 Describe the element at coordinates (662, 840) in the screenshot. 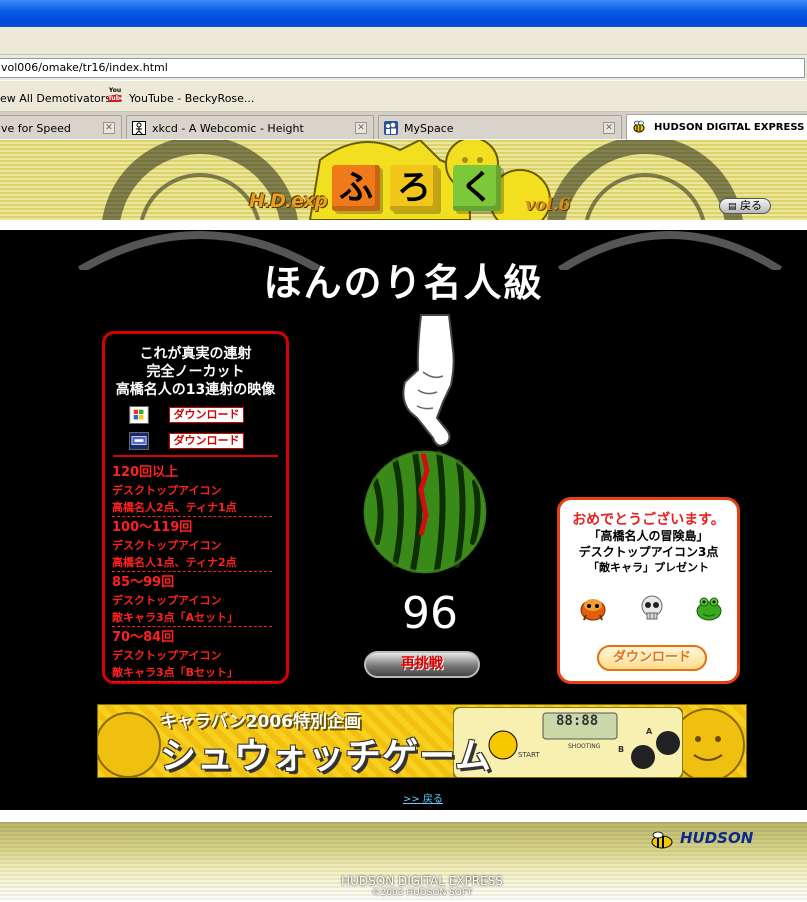

I see `hudson-bee-icon` at that location.